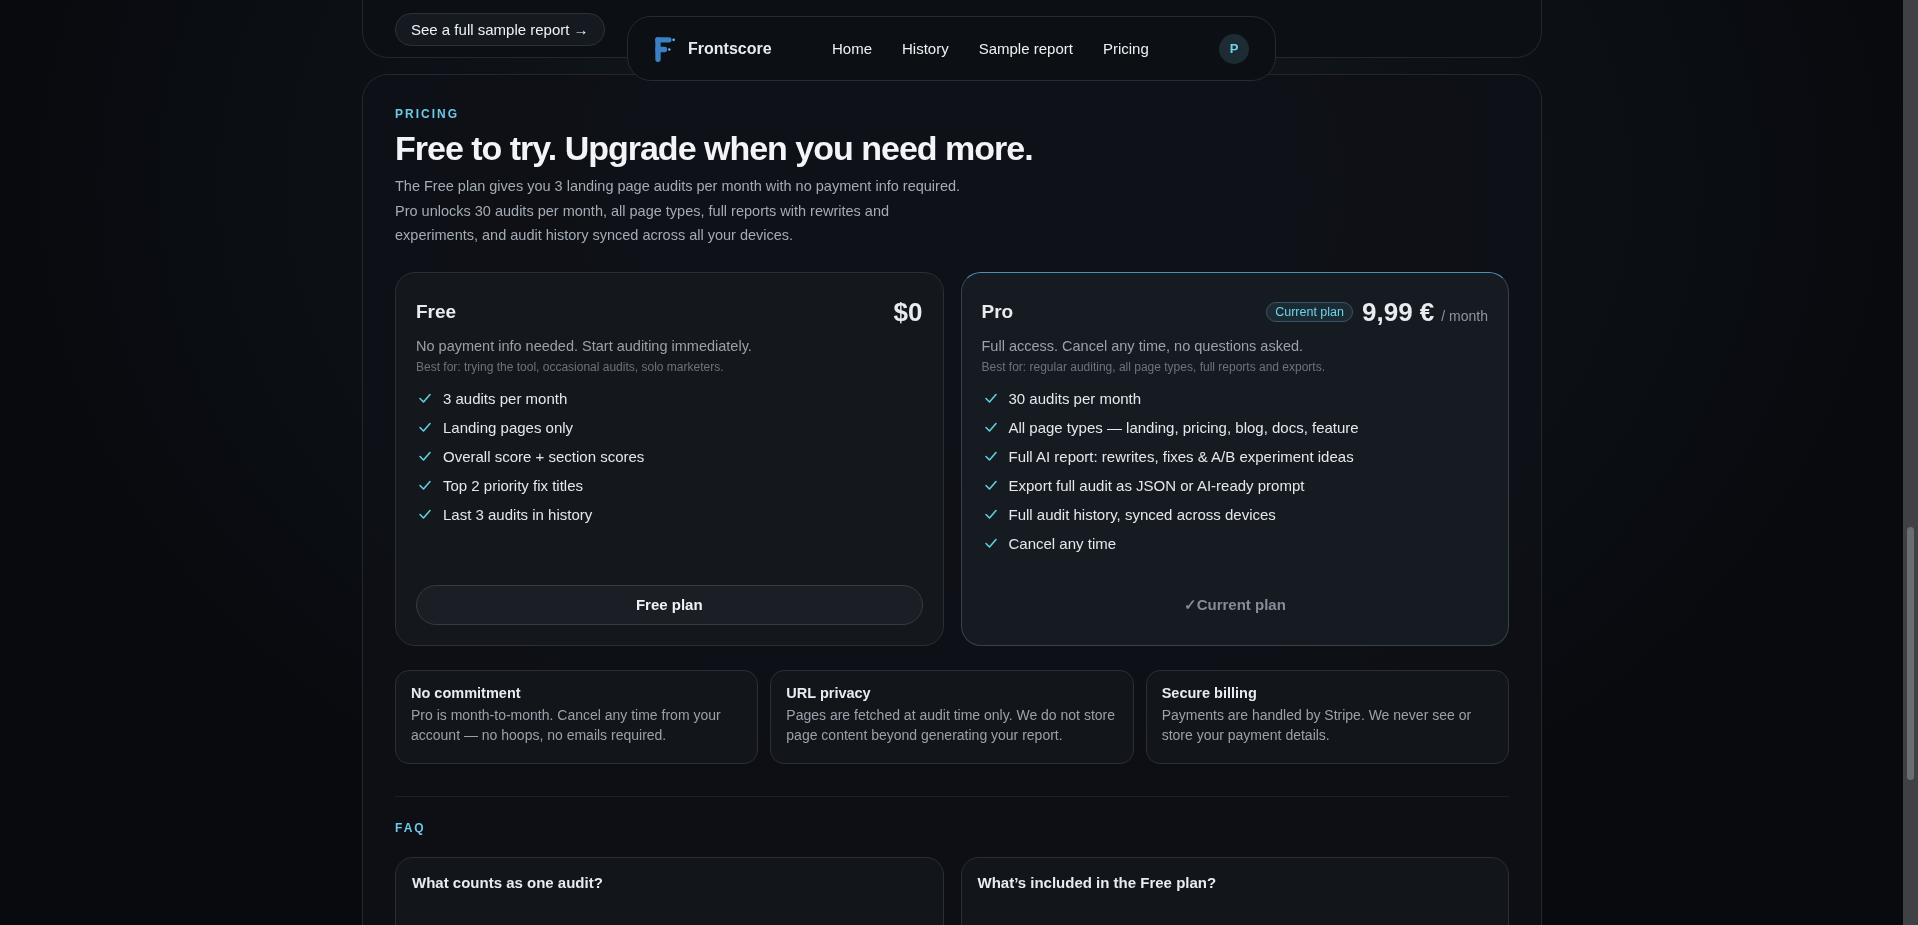  What do you see at coordinates (508, 882) in the screenshot?
I see `faq-question: What counts as one audit?` at bounding box center [508, 882].